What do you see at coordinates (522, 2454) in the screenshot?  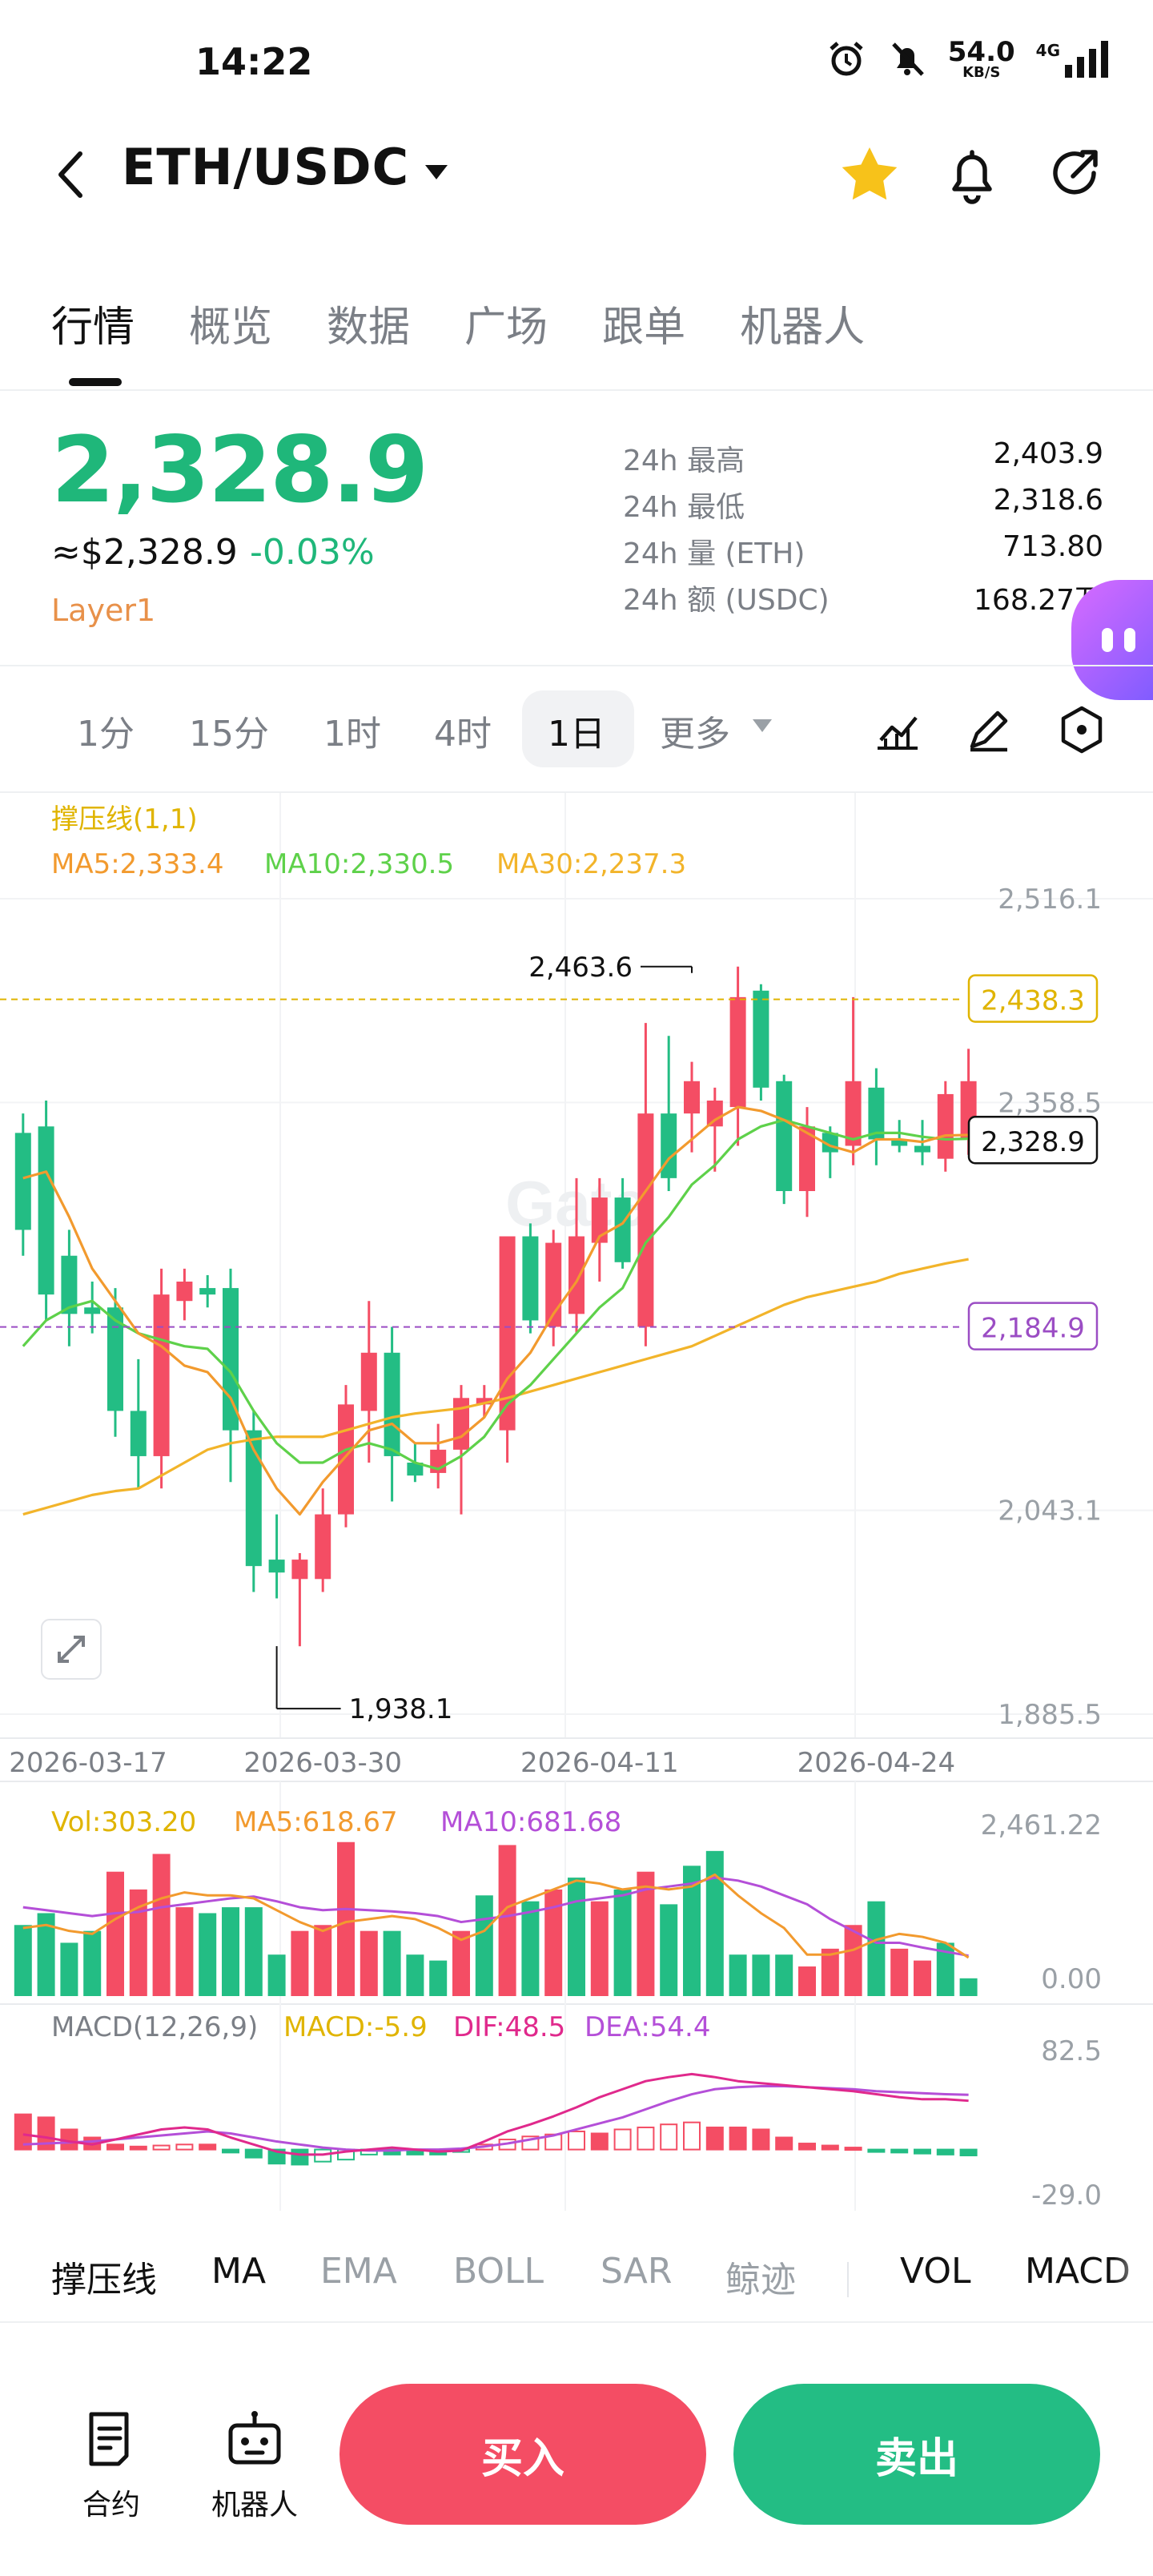 I see `buy-button: 买入` at bounding box center [522, 2454].